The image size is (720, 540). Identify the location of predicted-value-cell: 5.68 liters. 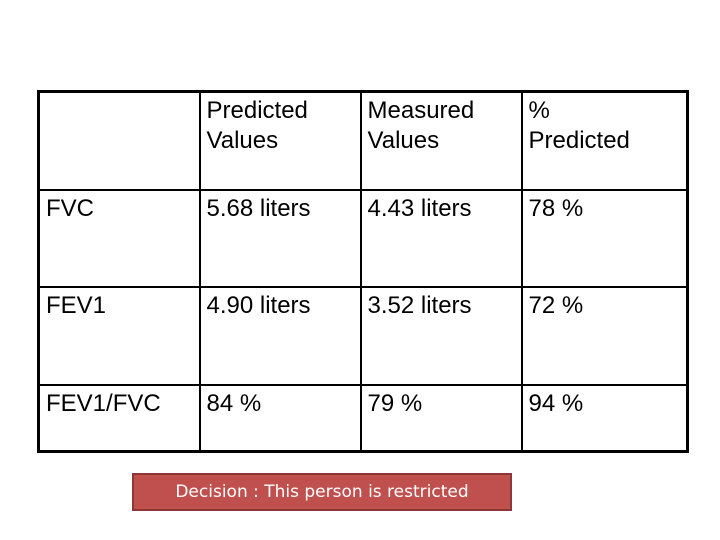
(280, 238).